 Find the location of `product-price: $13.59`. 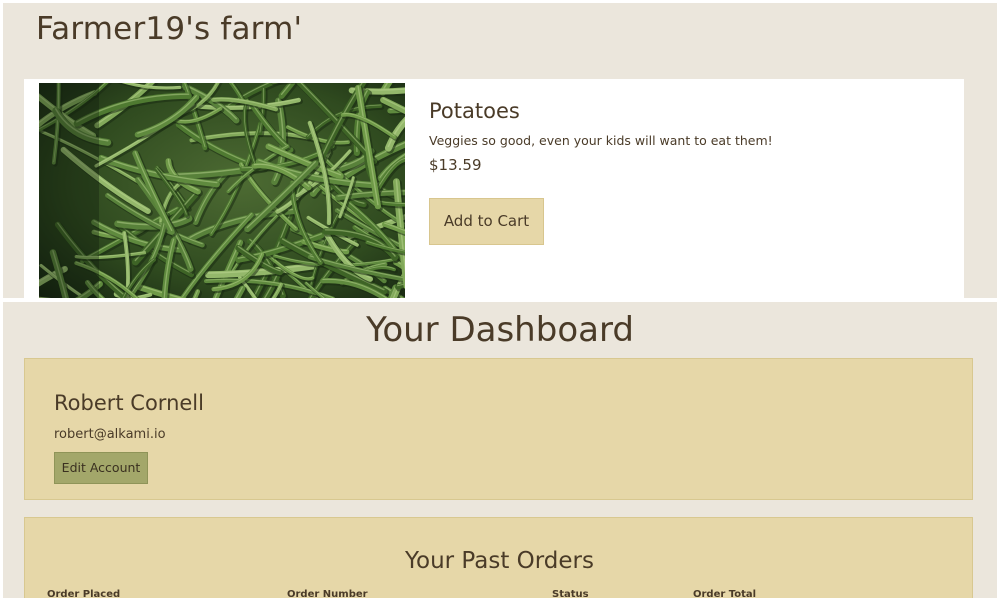

product-price: $13.59 is located at coordinates (455, 165).